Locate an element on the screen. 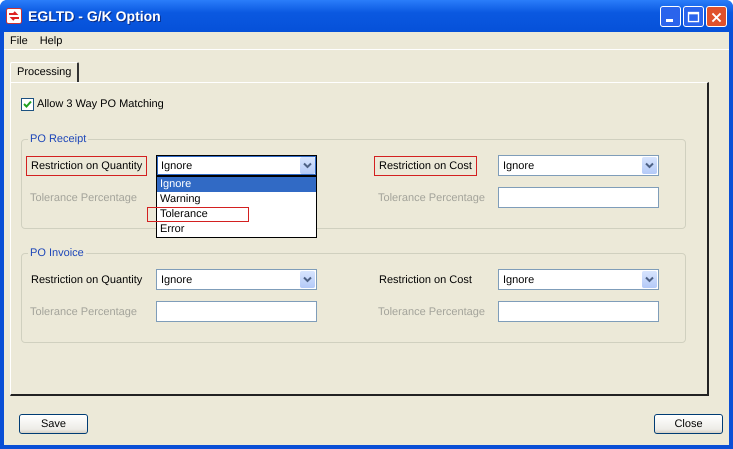 Image resolution: width=733 pixels, height=449 pixels. maximize-button is located at coordinates (693, 16).